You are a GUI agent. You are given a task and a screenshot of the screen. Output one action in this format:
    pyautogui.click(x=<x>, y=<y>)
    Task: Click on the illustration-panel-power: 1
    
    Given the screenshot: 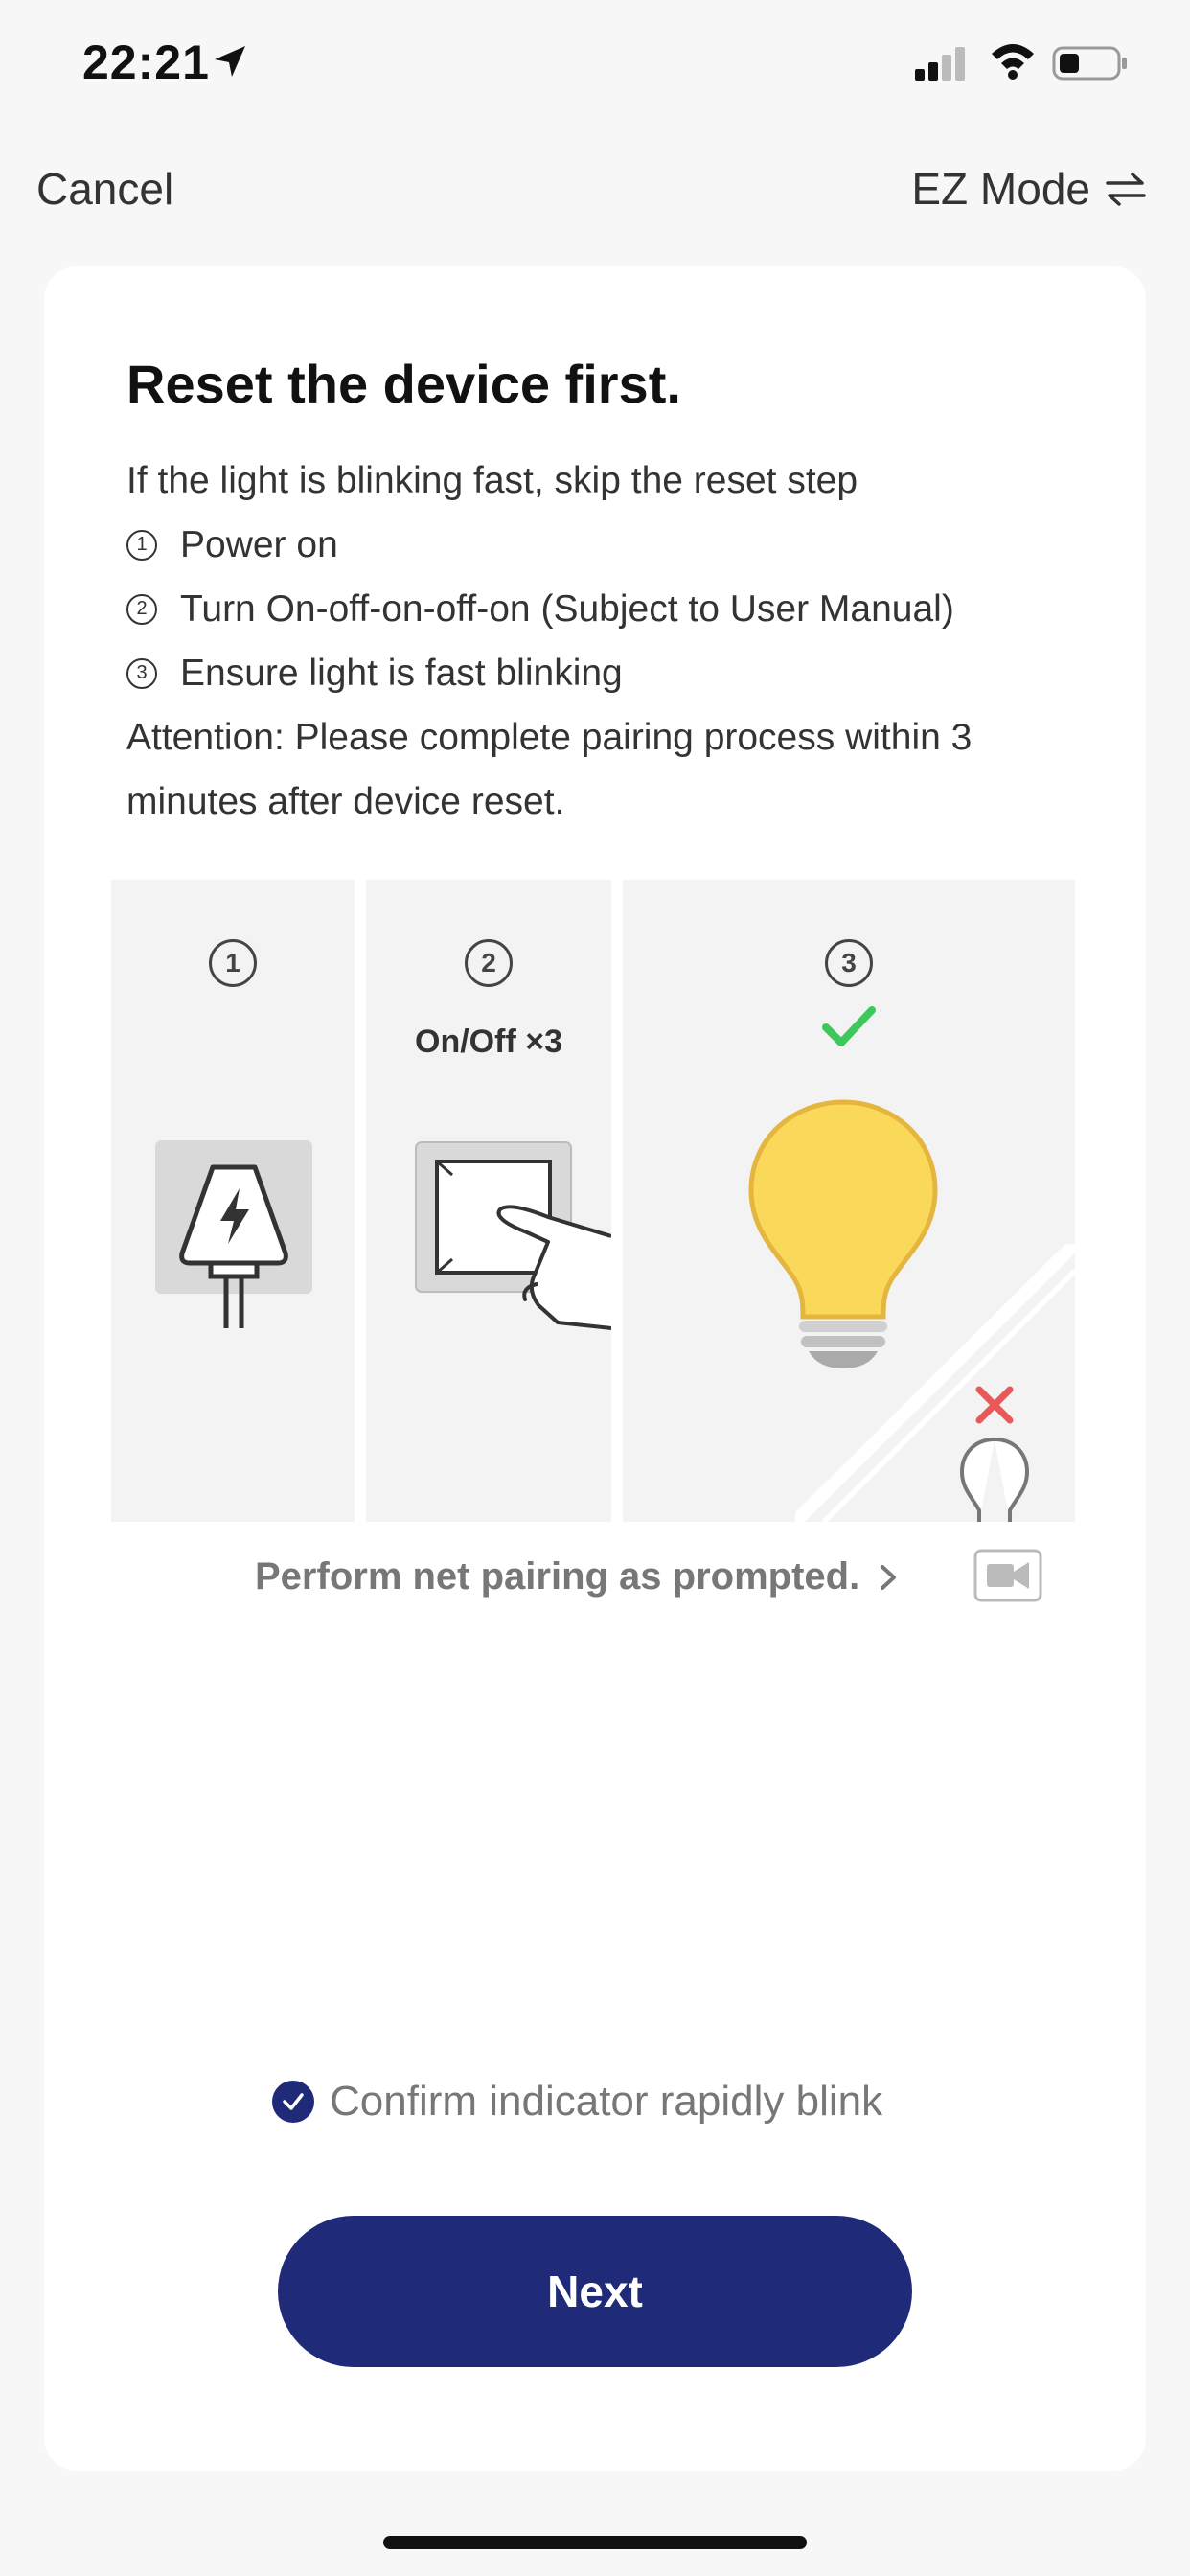 What is the action you would take?
    pyautogui.click(x=233, y=1201)
    